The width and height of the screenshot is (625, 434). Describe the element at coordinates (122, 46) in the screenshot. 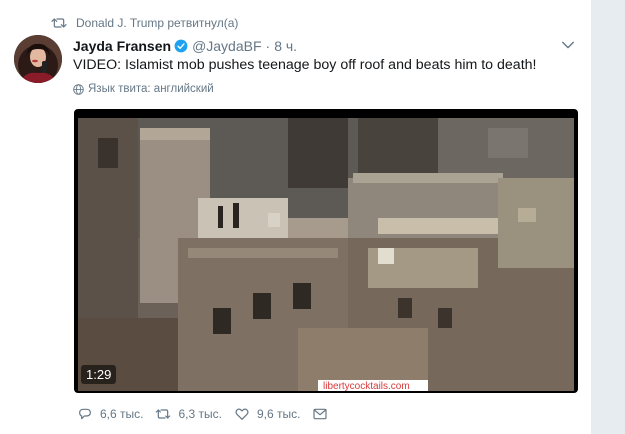

I see `author-fullname: Jayda Fransen` at that location.